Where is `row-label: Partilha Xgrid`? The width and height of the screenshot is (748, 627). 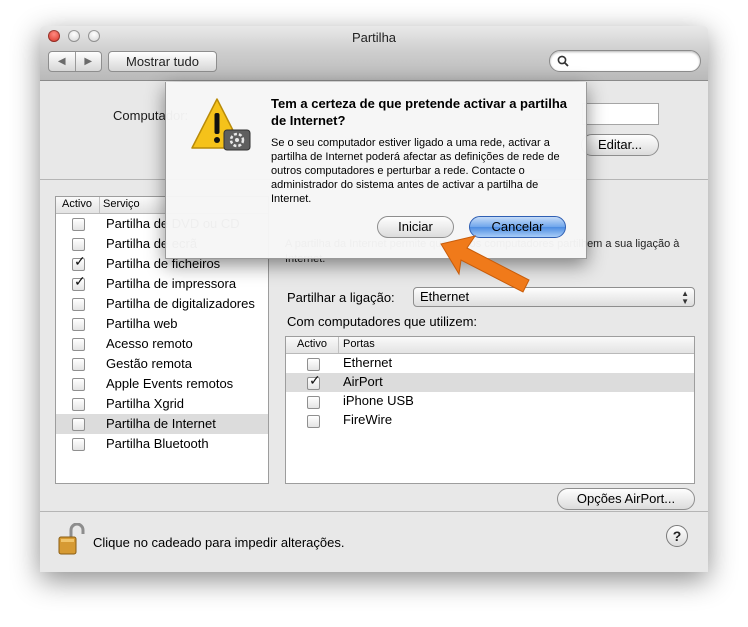
row-label: Partilha Xgrid is located at coordinates (145, 403).